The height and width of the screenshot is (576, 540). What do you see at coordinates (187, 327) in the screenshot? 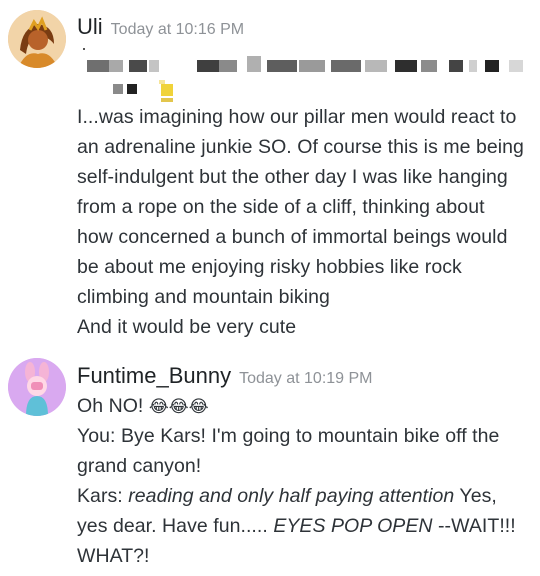
I see `message-line: And it would be very cute` at bounding box center [187, 327].